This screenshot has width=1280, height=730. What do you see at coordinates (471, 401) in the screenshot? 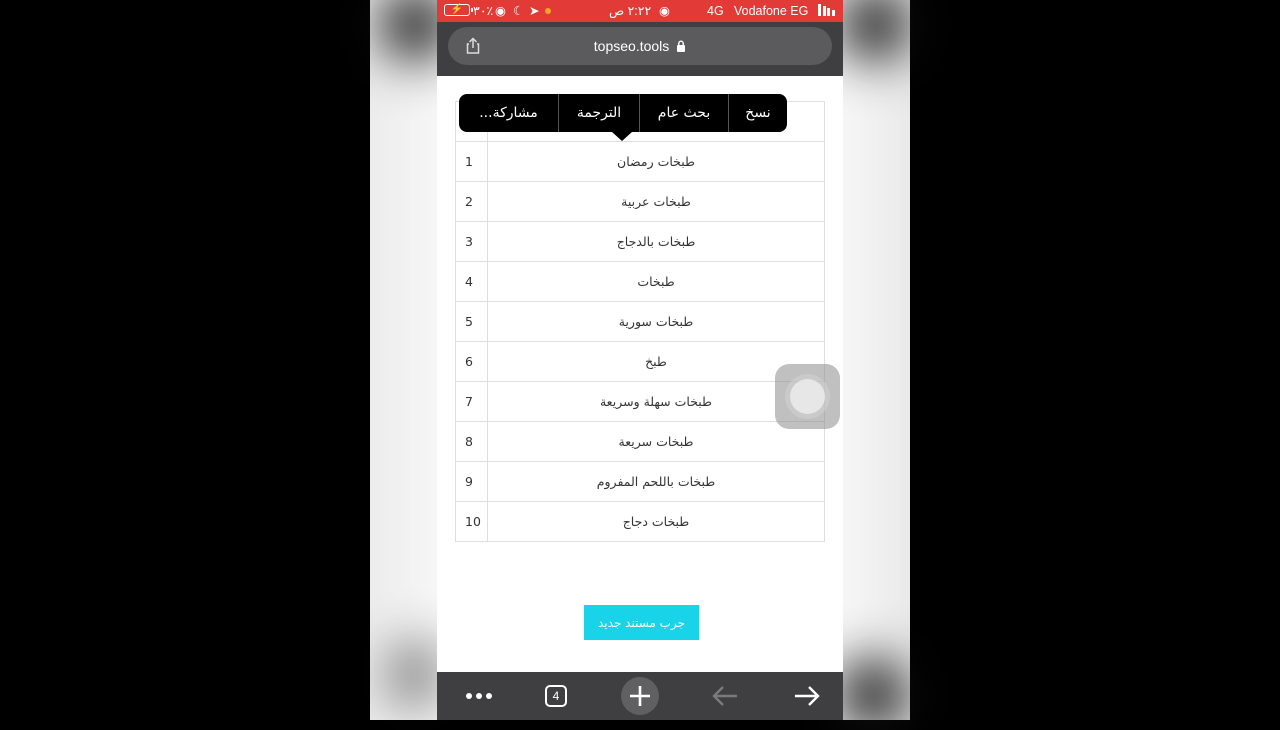
I see `row-number: 7` at bounding box center [471, 401].